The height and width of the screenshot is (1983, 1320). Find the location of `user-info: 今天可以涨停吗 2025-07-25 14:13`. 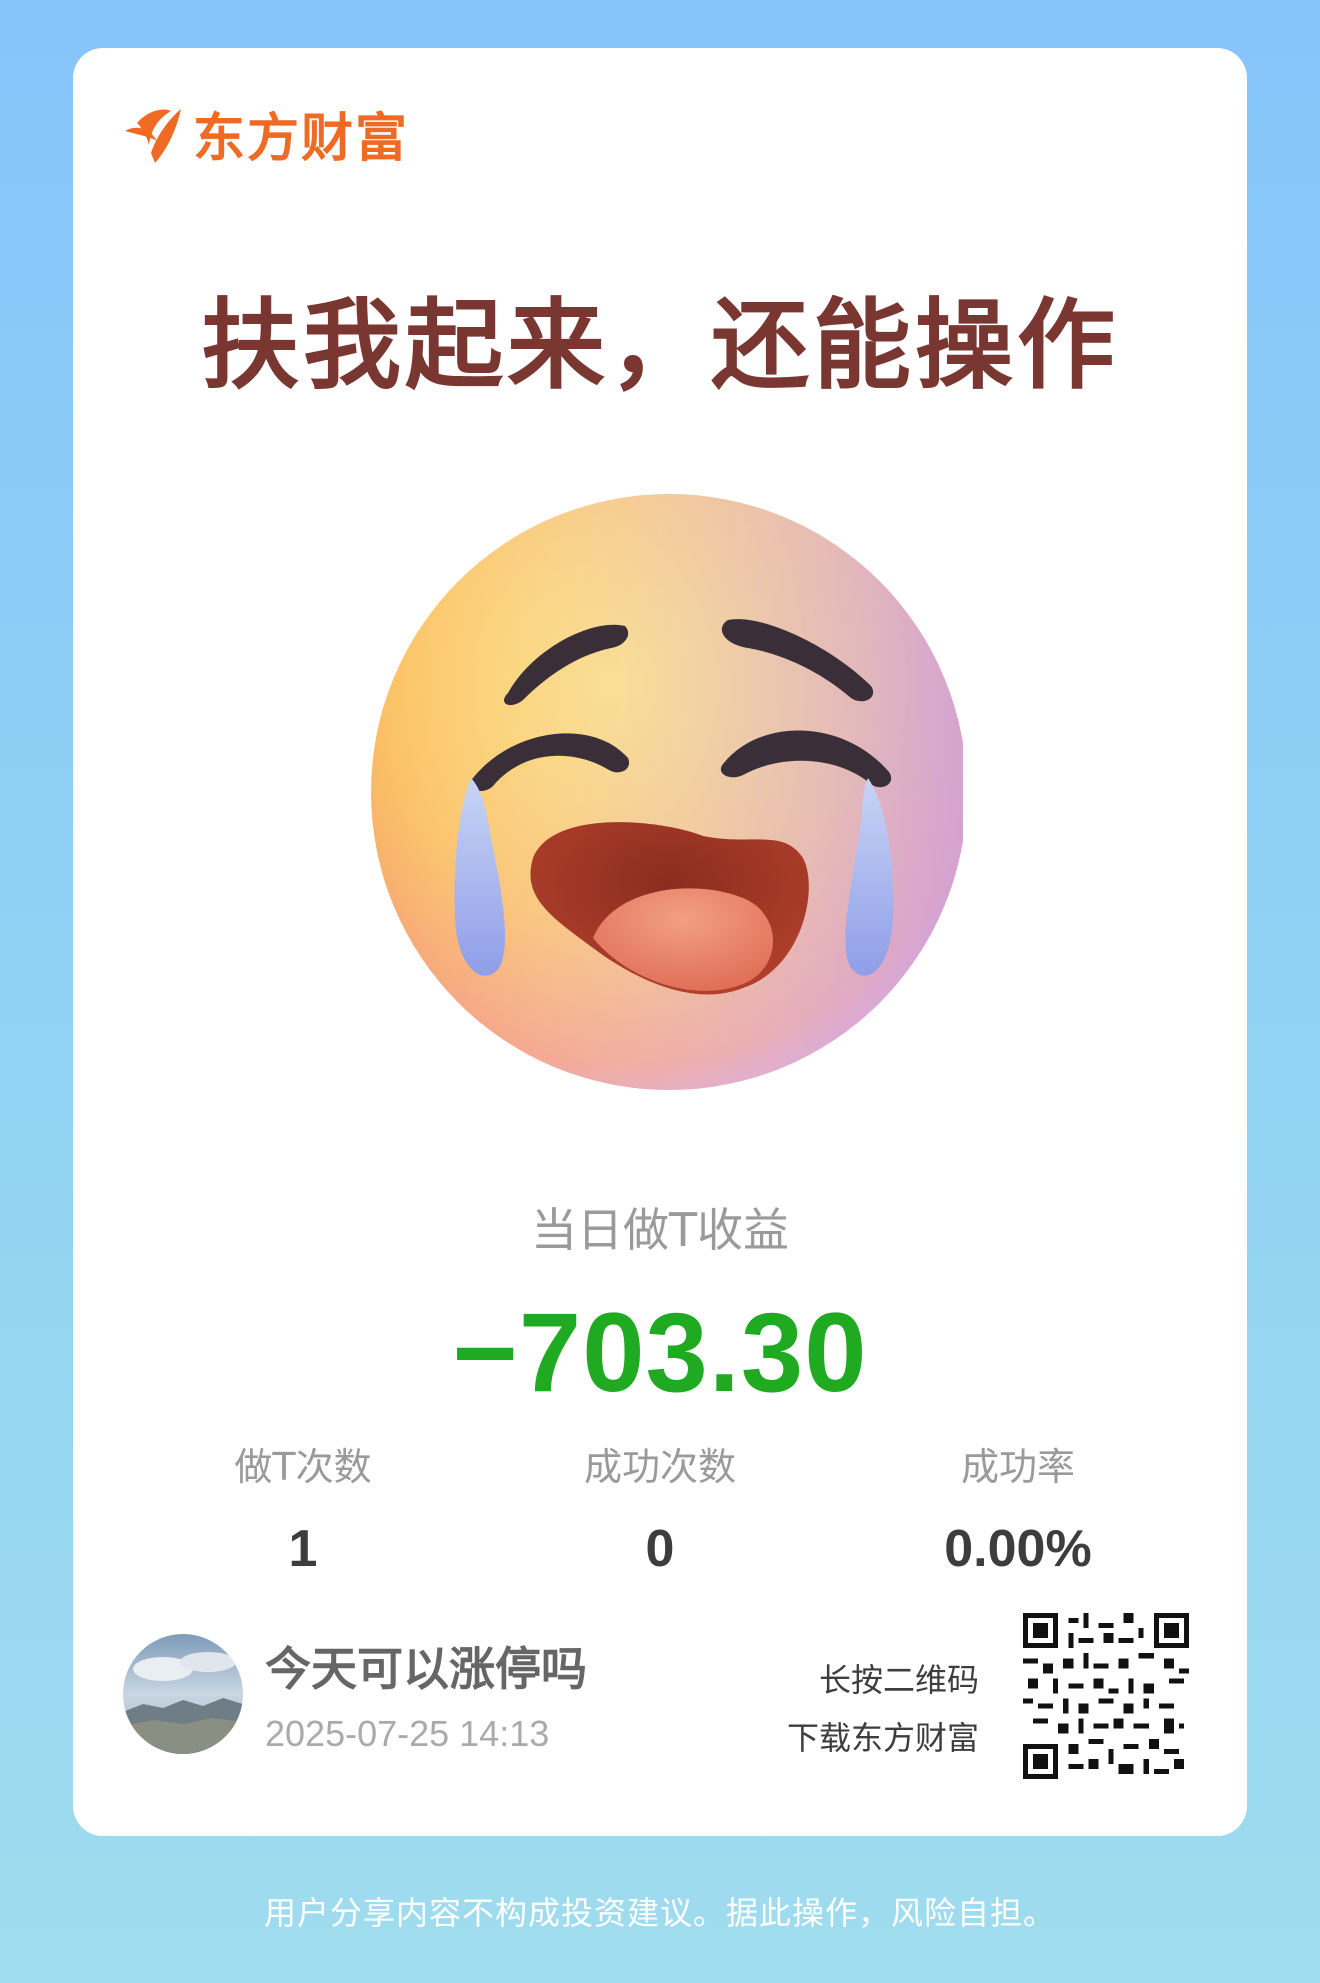

user-info: 今天可以涨停吗 2025-07-25 14:13 is located at coordinates (355, 1694).